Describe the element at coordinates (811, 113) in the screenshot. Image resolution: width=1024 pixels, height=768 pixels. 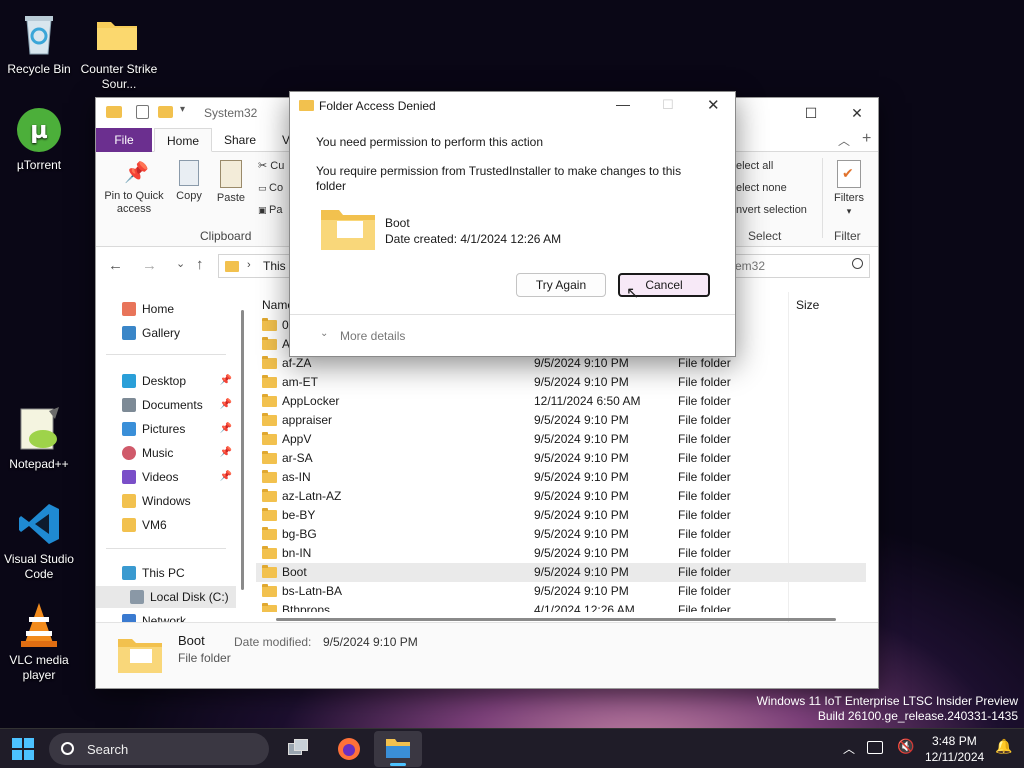
I see `maximize-icon: ☐` at that location.